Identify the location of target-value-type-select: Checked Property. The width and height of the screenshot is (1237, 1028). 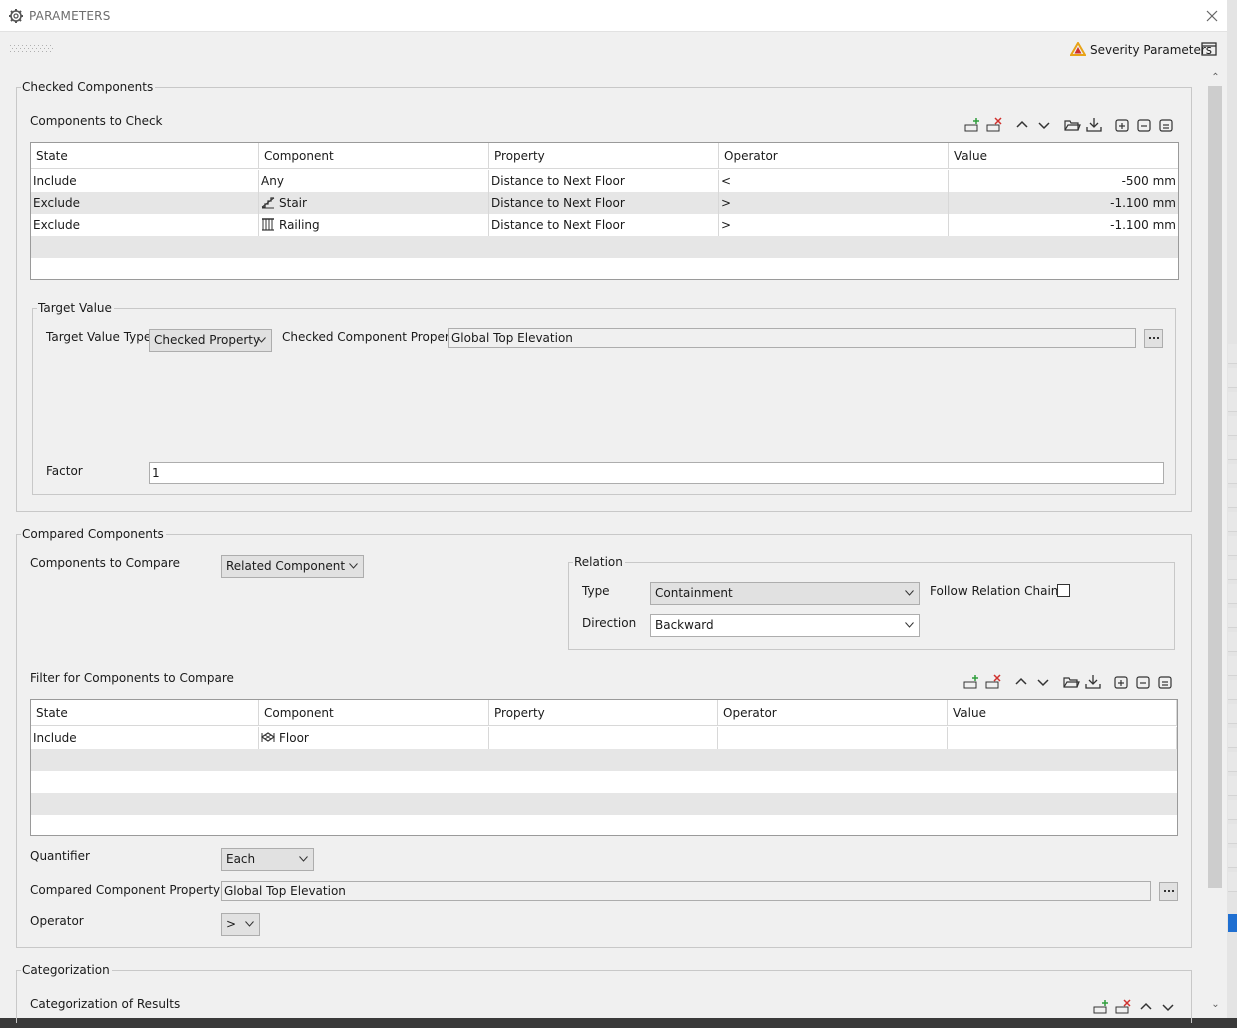
(210, 340).